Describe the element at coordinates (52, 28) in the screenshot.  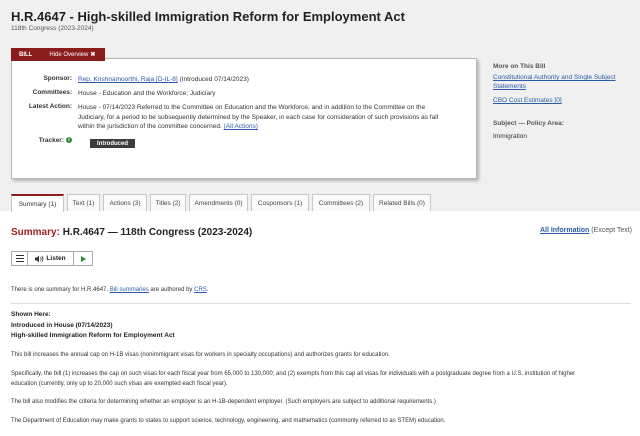
I see `congress-subtitle: 118th Congress (2023-2024)` at that location.